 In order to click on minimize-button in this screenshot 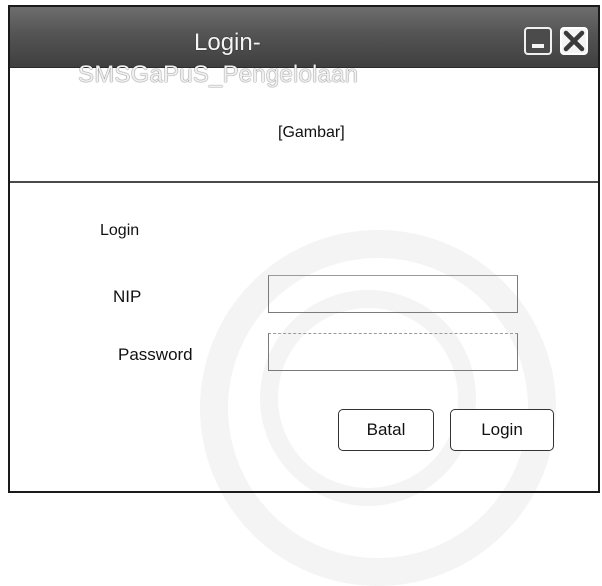, I will do `click(538, 41)`.